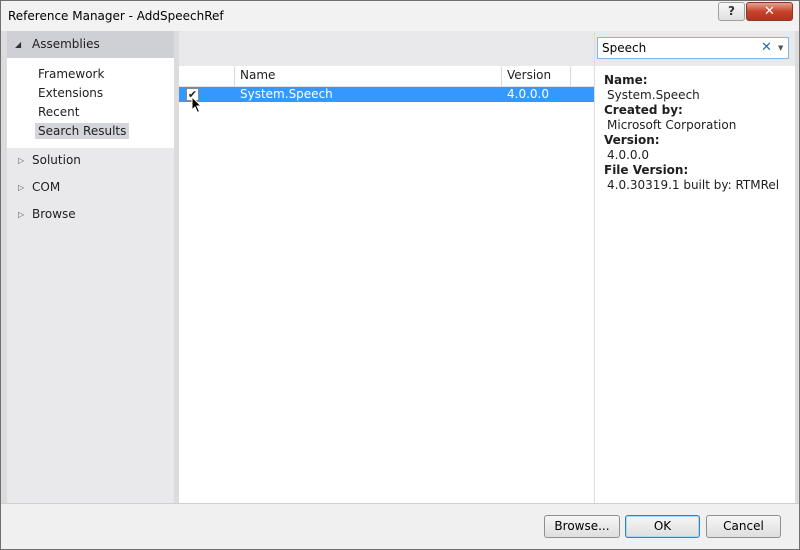 This screenshot has height=550, width=800. I want to click on nav-item-extensions: Extensions, so click(70, 93).